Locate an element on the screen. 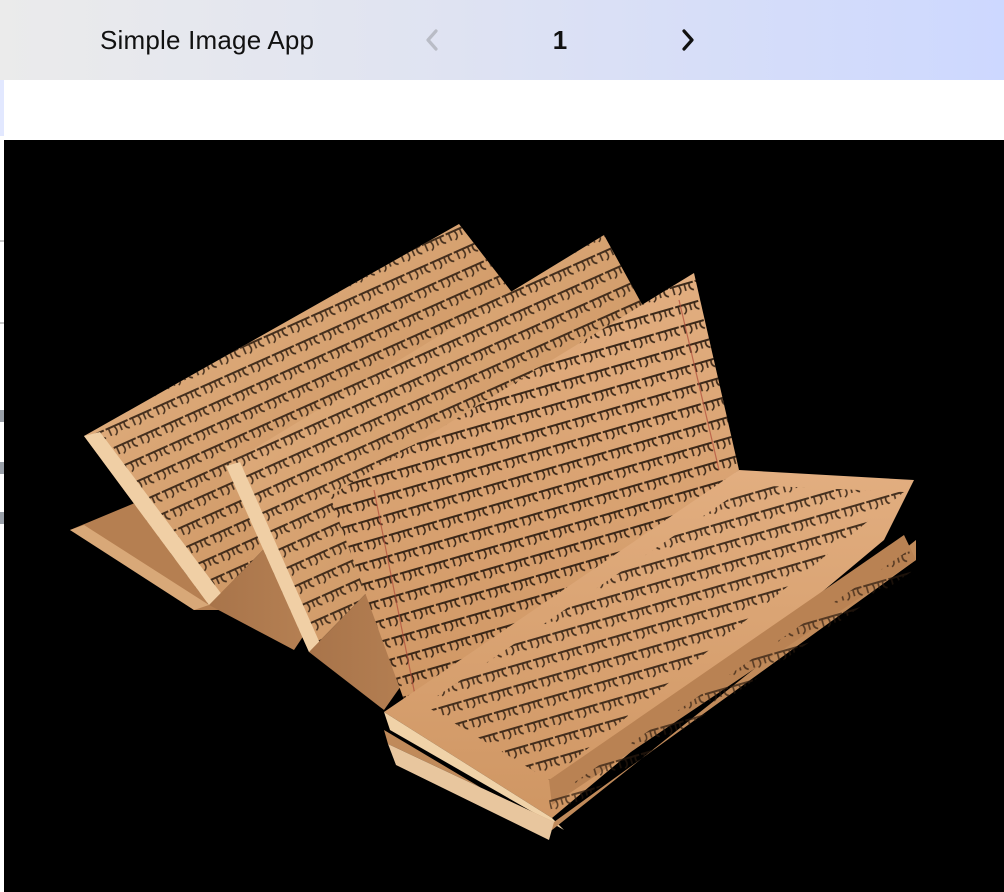 This screenshot has width=1004, height=892. next-page-button is located at coordinates (688, 40).